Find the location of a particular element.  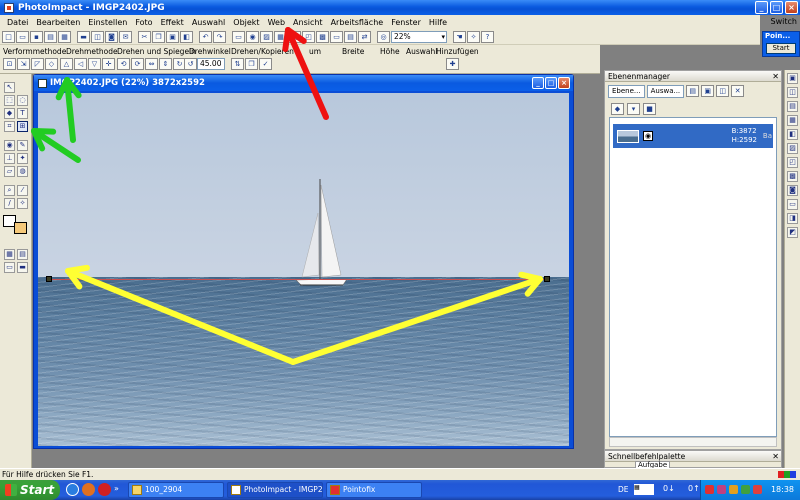

save-icon: ▪ is located at coordinates (36, 36).